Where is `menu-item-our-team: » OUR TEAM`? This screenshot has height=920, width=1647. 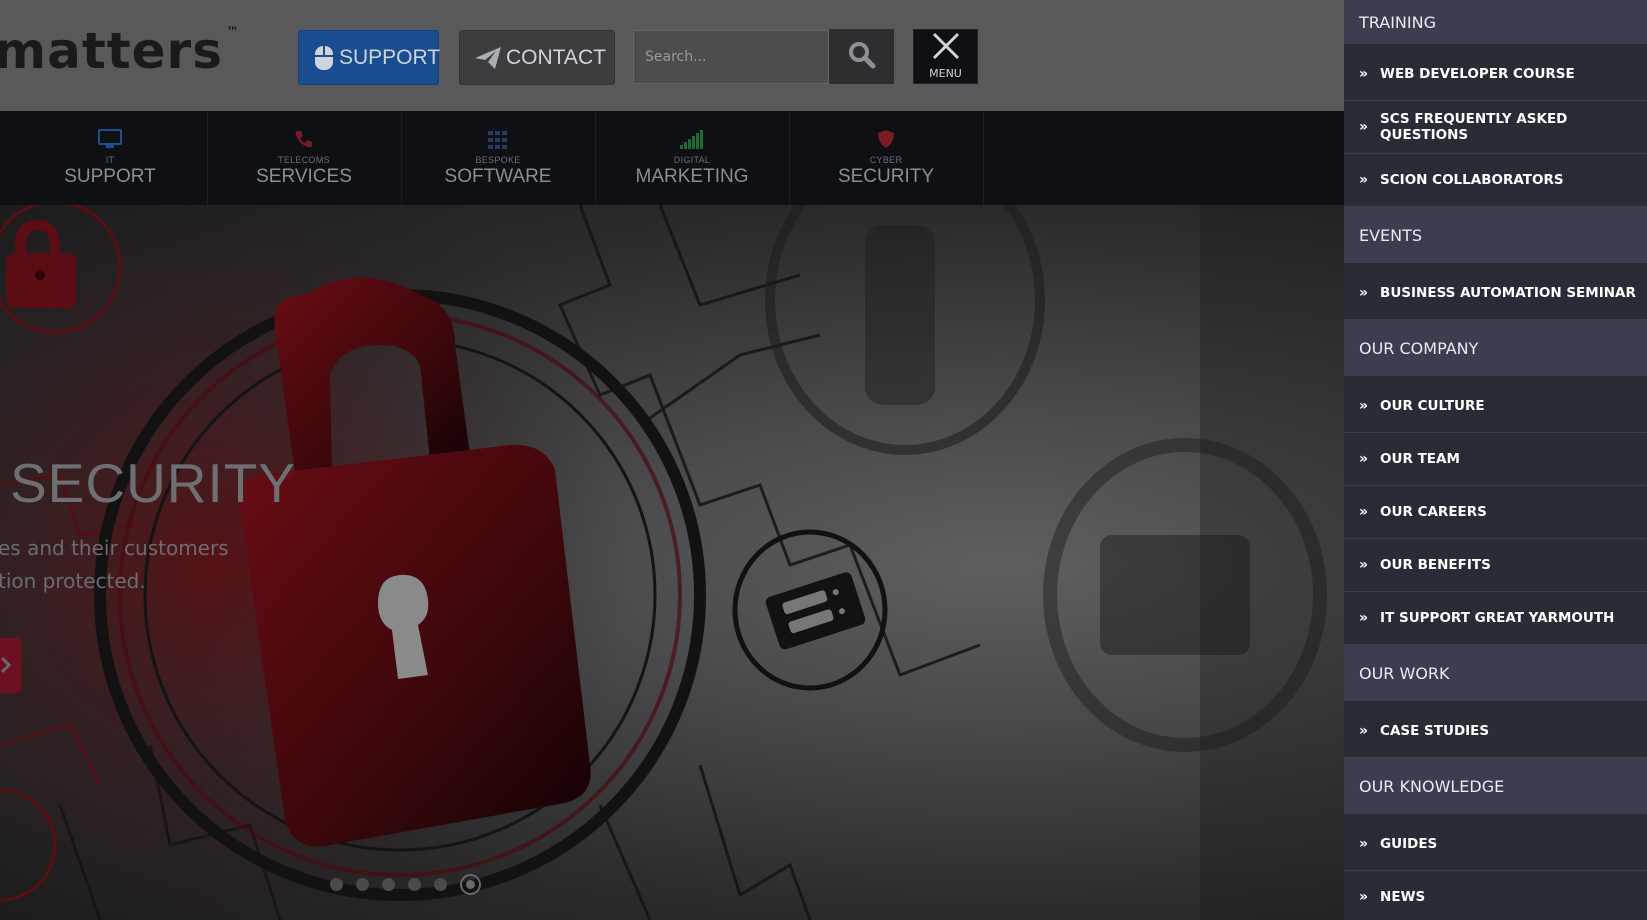 menu-item-our-team: » OUR TEAM is located at coordinates (1495, 459).